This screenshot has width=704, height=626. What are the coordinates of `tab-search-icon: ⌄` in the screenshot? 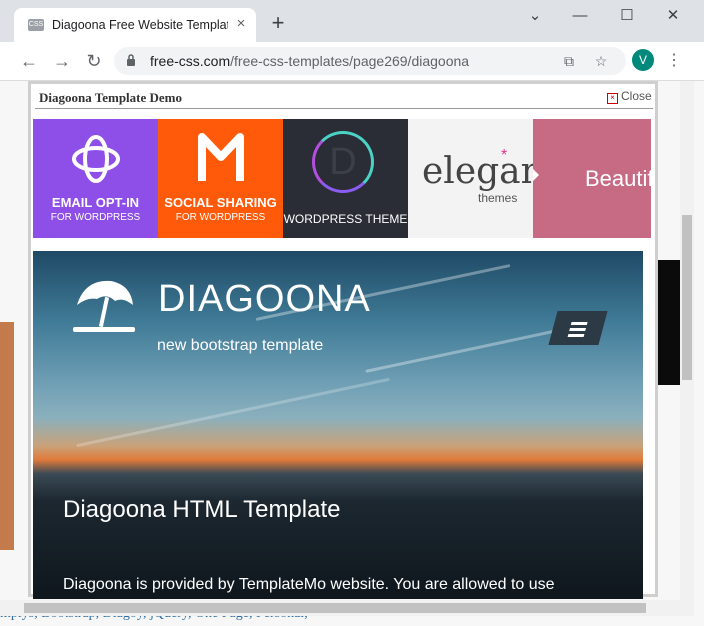 It's located at (535, 16).